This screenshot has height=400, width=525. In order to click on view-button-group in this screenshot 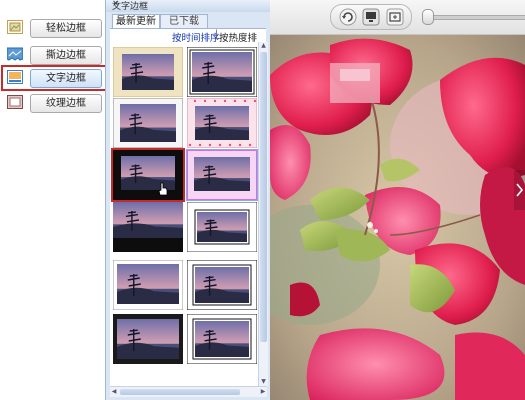, I will do `click(371, 17)`.